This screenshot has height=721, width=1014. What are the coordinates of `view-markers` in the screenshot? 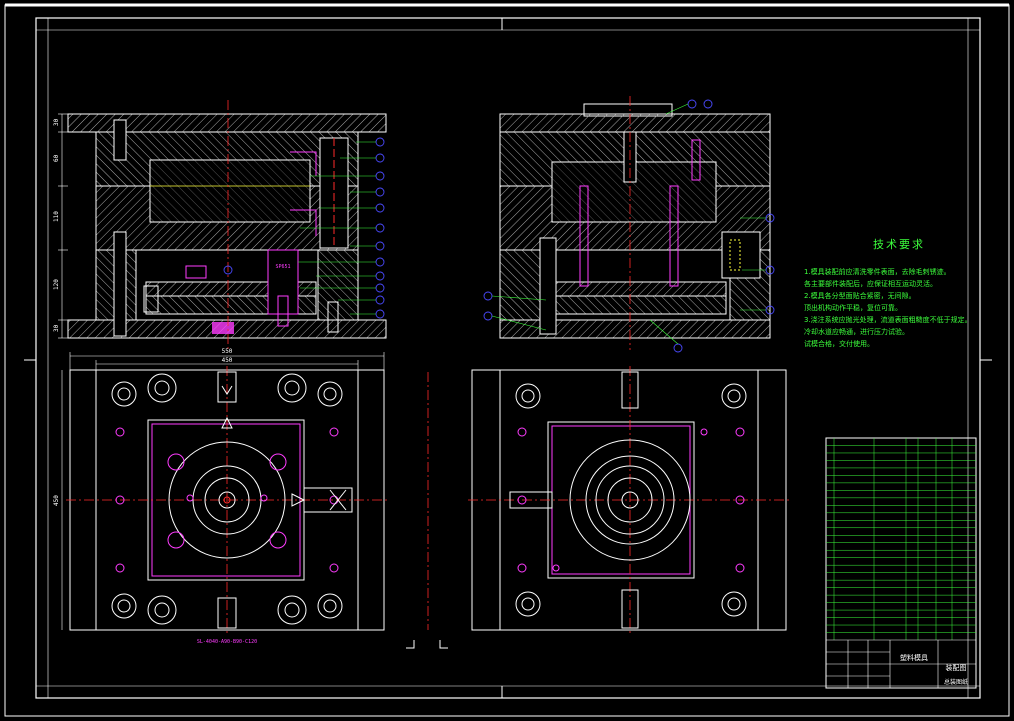 It's located at (427, 510).